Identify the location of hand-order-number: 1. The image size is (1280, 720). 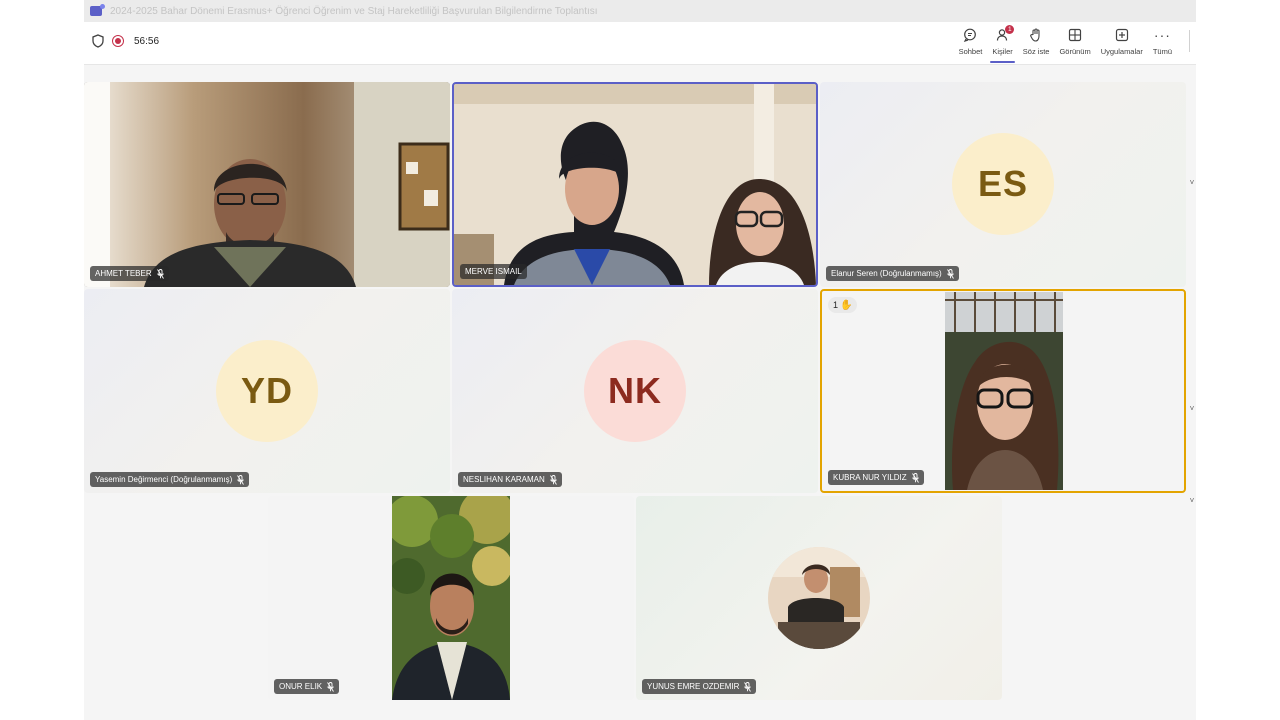
(836, 305).